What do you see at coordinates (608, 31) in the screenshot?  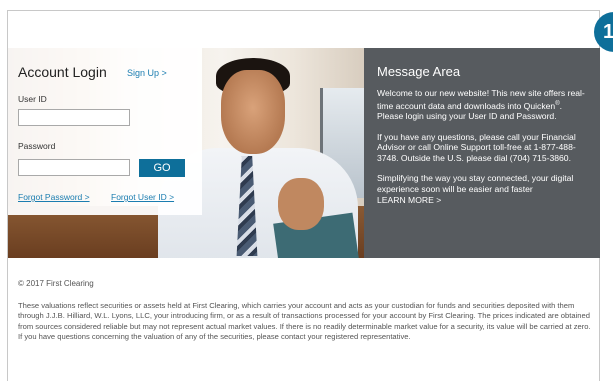 I see `badge-text: 1` at bounding box center [608, 31].